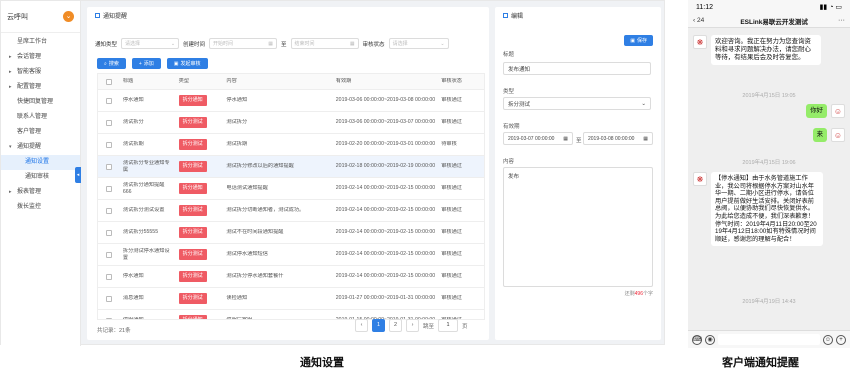 This screenshot has height=370, width=850. I want to click on select-all-checkbox, so click(108, 81).